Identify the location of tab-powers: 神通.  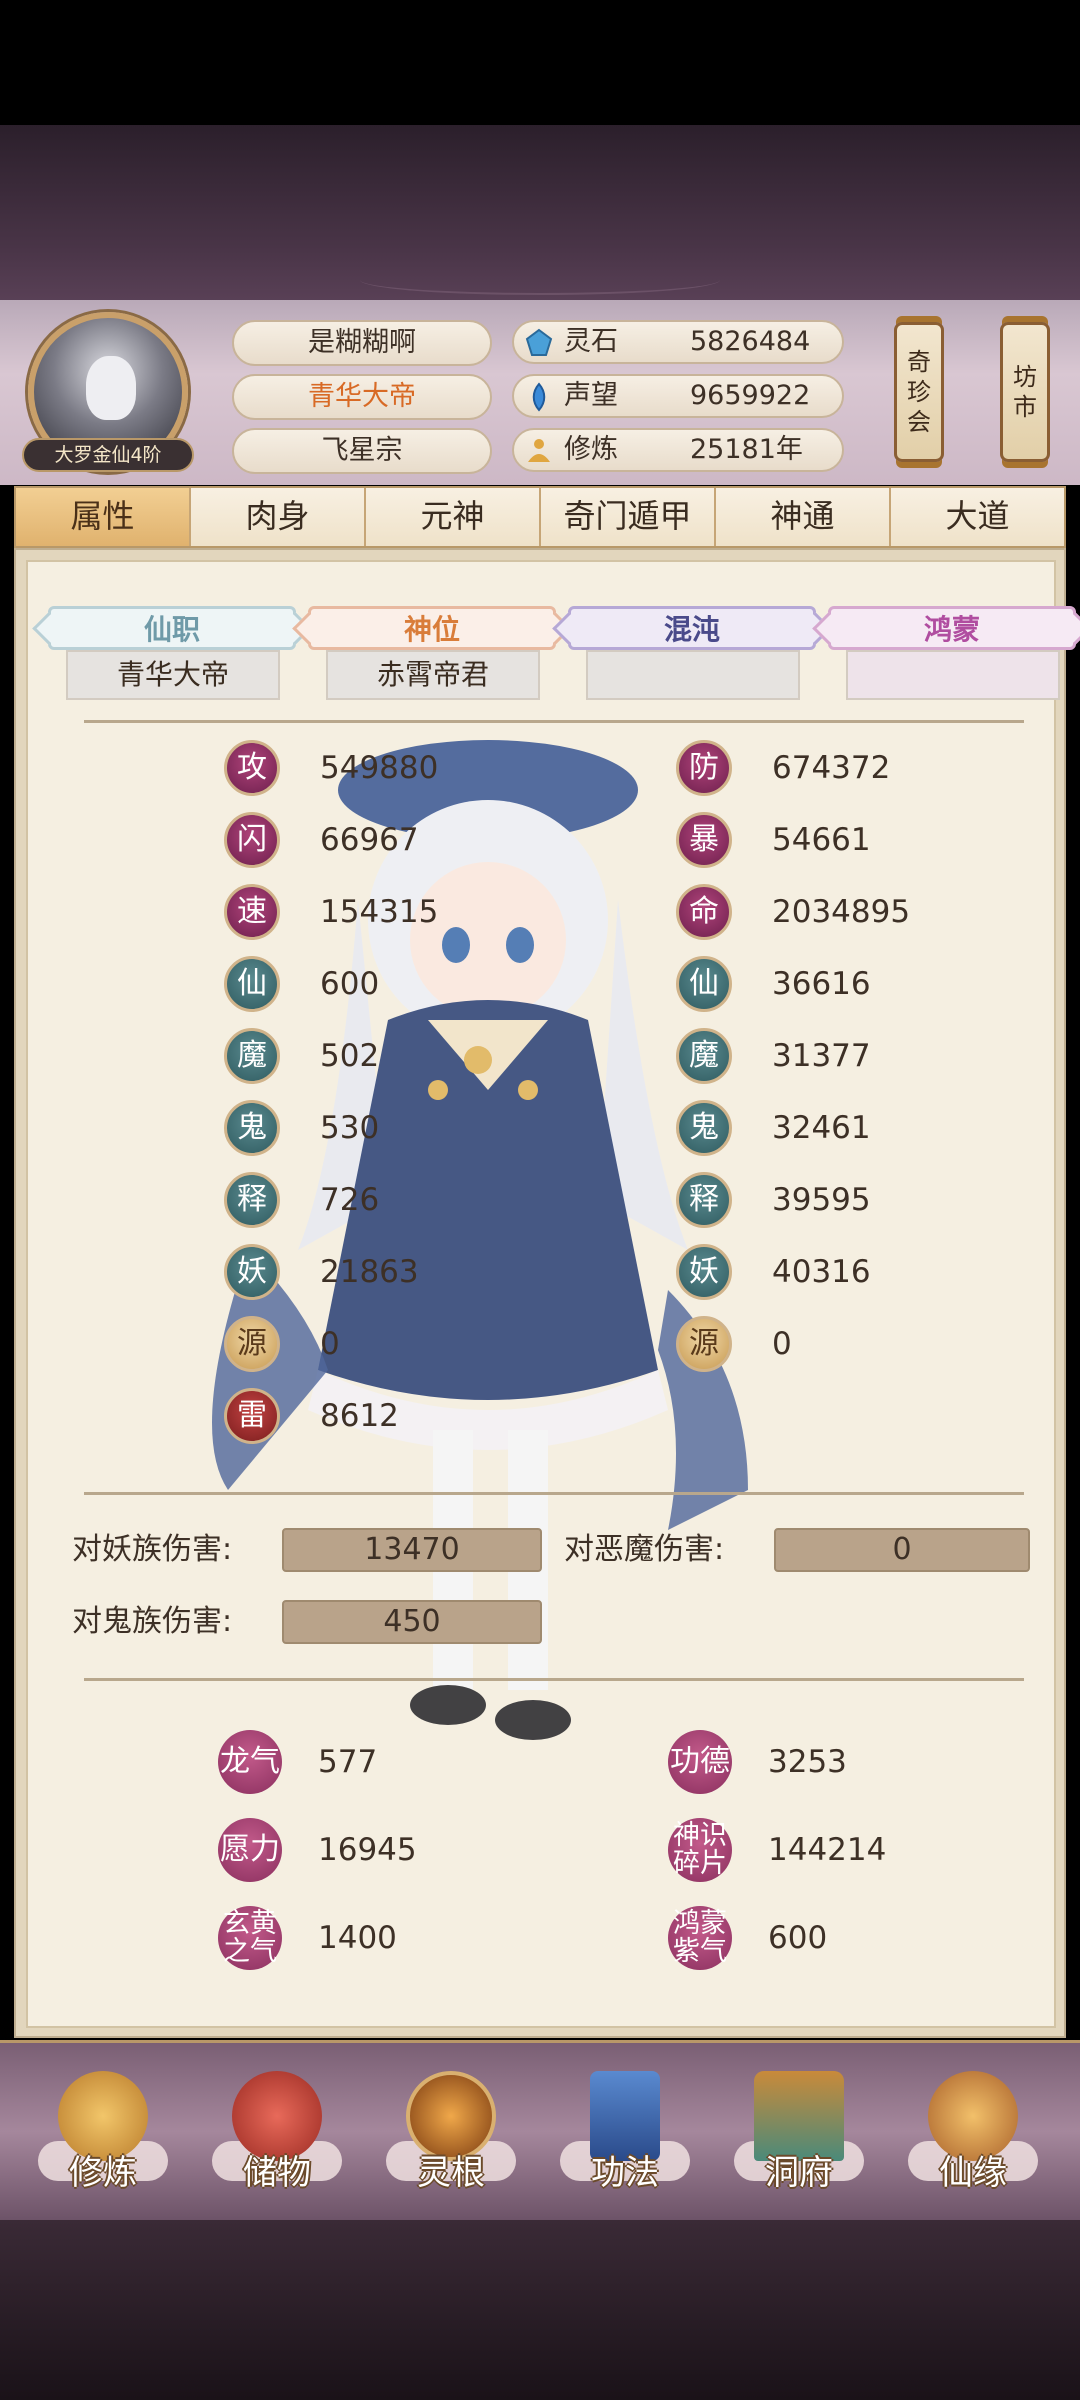
(803, 517).